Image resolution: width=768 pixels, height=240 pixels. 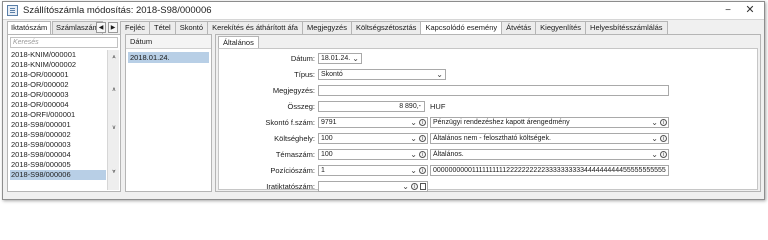 What do you see at coordinates (114, 90) in the screenshot?
I see `scroll-up-icon: ∧` at bounding box center [114, 90].